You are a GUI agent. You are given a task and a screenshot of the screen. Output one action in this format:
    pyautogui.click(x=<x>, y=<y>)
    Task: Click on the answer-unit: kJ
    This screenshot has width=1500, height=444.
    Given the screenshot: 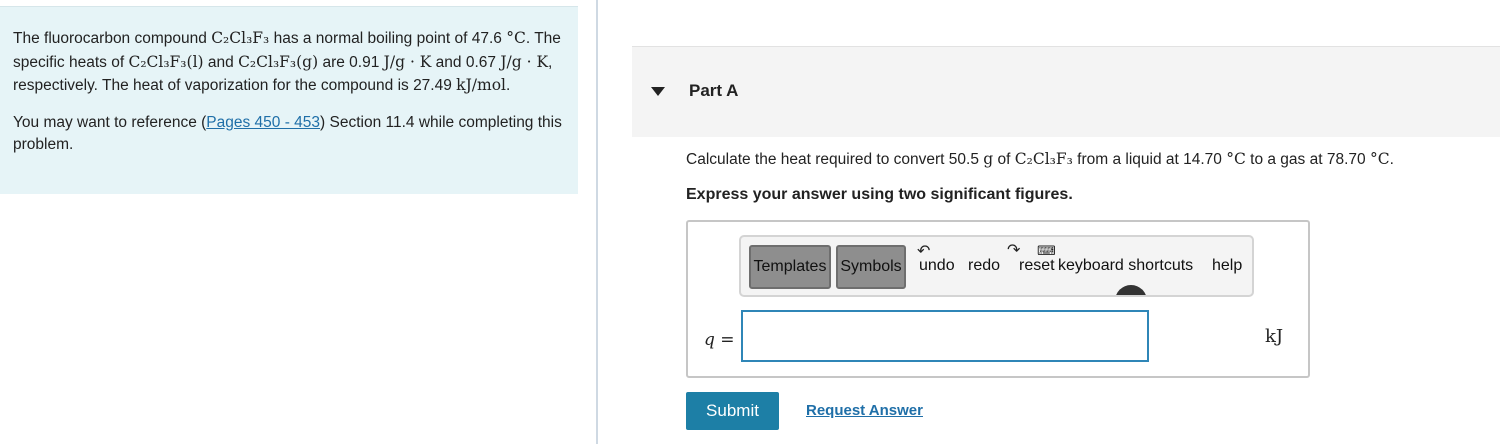 What is the action you would take?
    pyautogui.click(x=1274, y=336)
    